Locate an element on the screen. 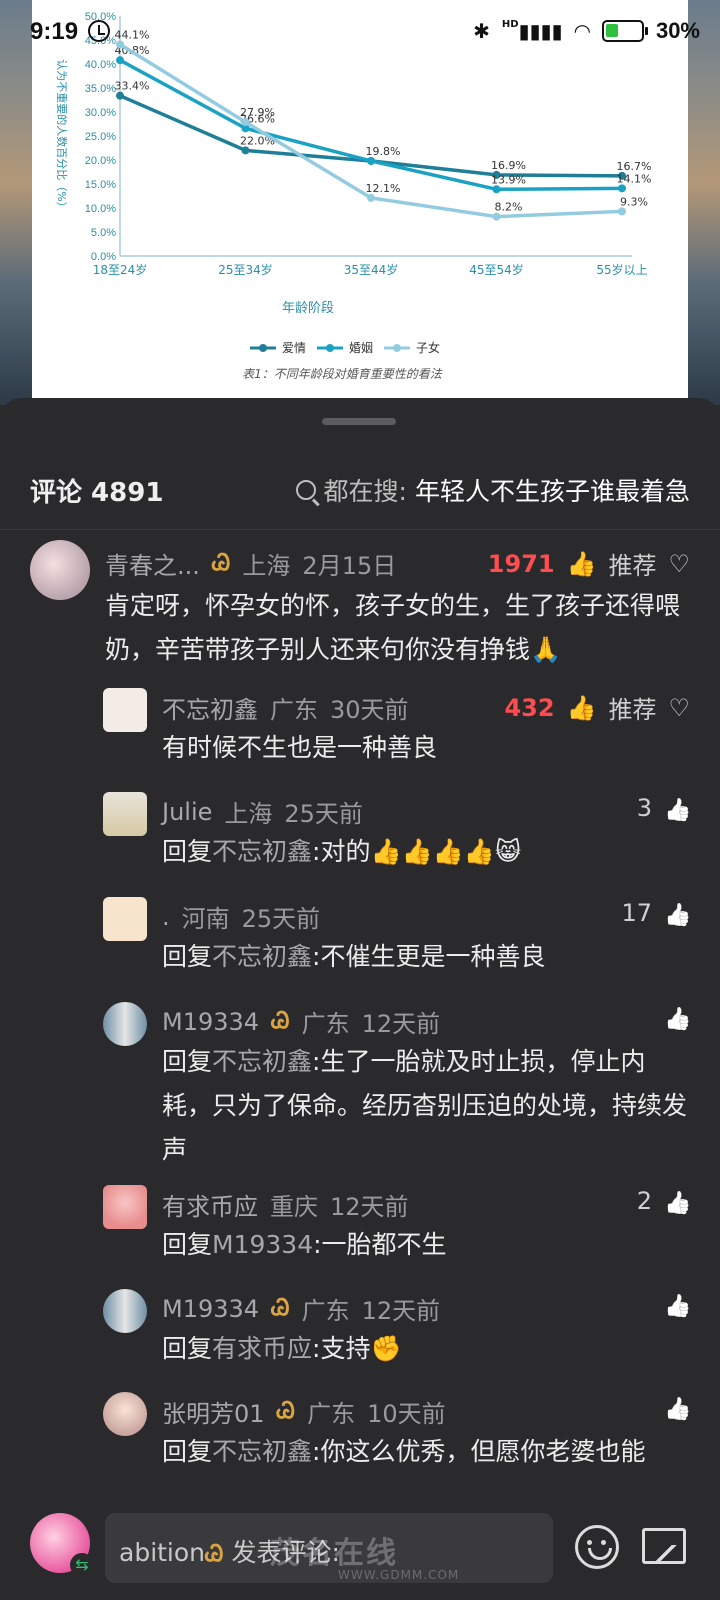 Image resolution: width=720 pixels, height=1600 pixels. location: 河南 is located at coordinates (205, 919).